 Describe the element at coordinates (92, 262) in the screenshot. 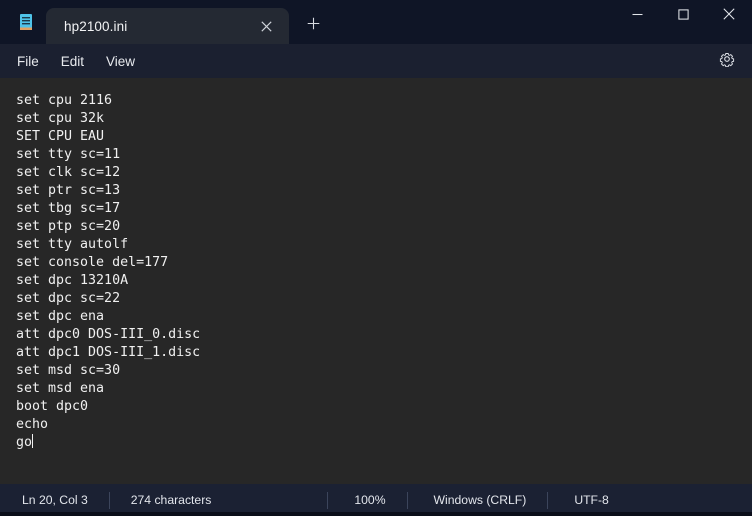

I see `editor-line: set console del=177` at that location.